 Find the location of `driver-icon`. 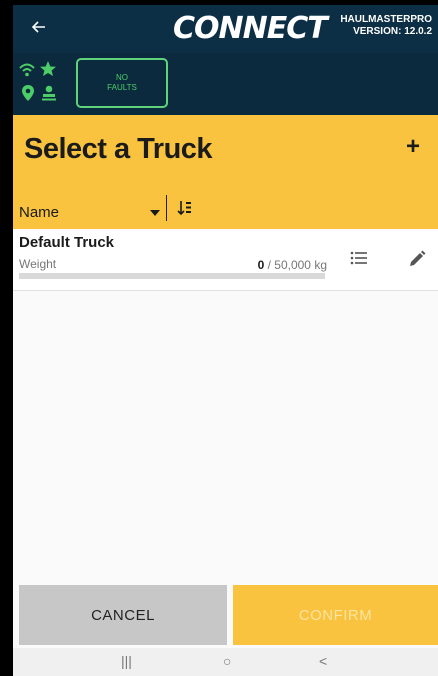

driver-icon is located at coordinates (49, 93).